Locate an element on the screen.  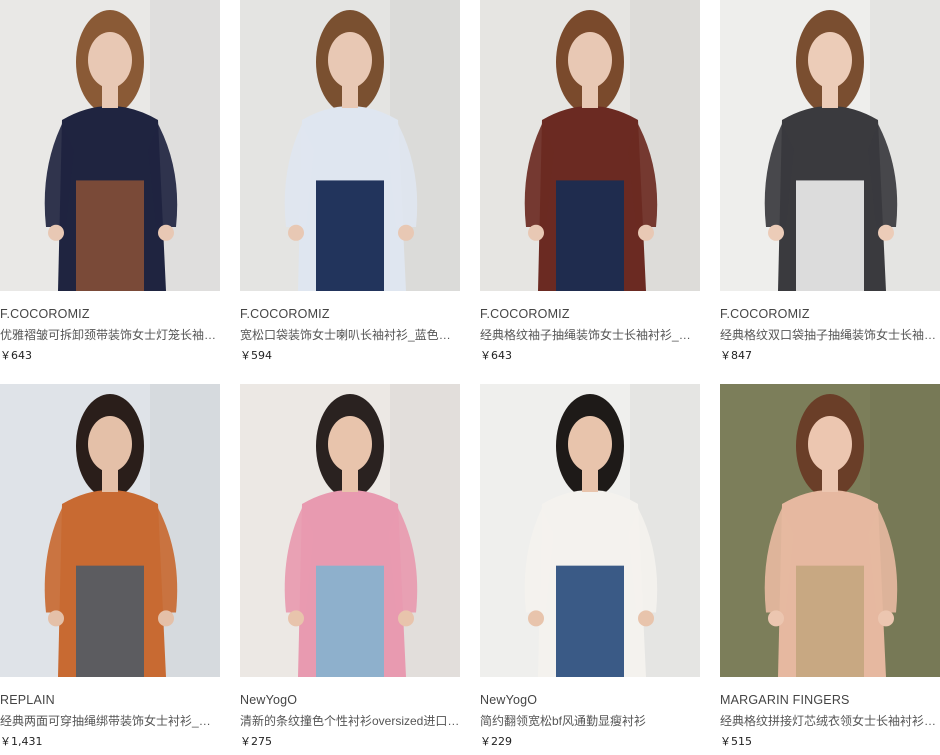
product-card: NewYogO 简约翻领宽松bf风通勤显瘦衬衫 ￥229 is located at coordinates (590, 566).